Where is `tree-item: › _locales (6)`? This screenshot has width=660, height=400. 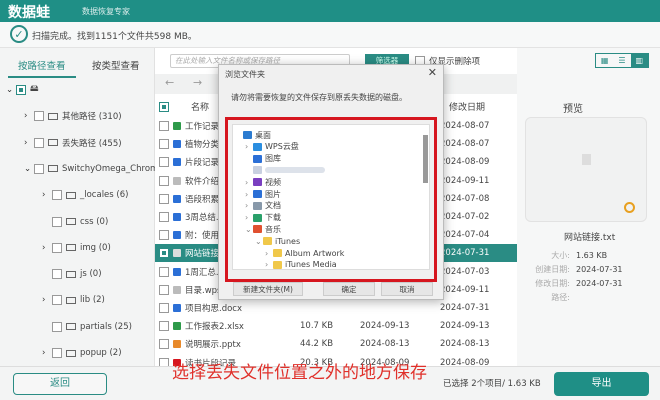 tree-item: › _locales (6) is located at coordinates (85, 195).